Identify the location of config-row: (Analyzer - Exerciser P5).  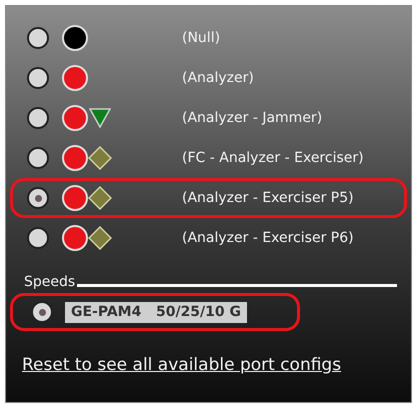
(208, 198).